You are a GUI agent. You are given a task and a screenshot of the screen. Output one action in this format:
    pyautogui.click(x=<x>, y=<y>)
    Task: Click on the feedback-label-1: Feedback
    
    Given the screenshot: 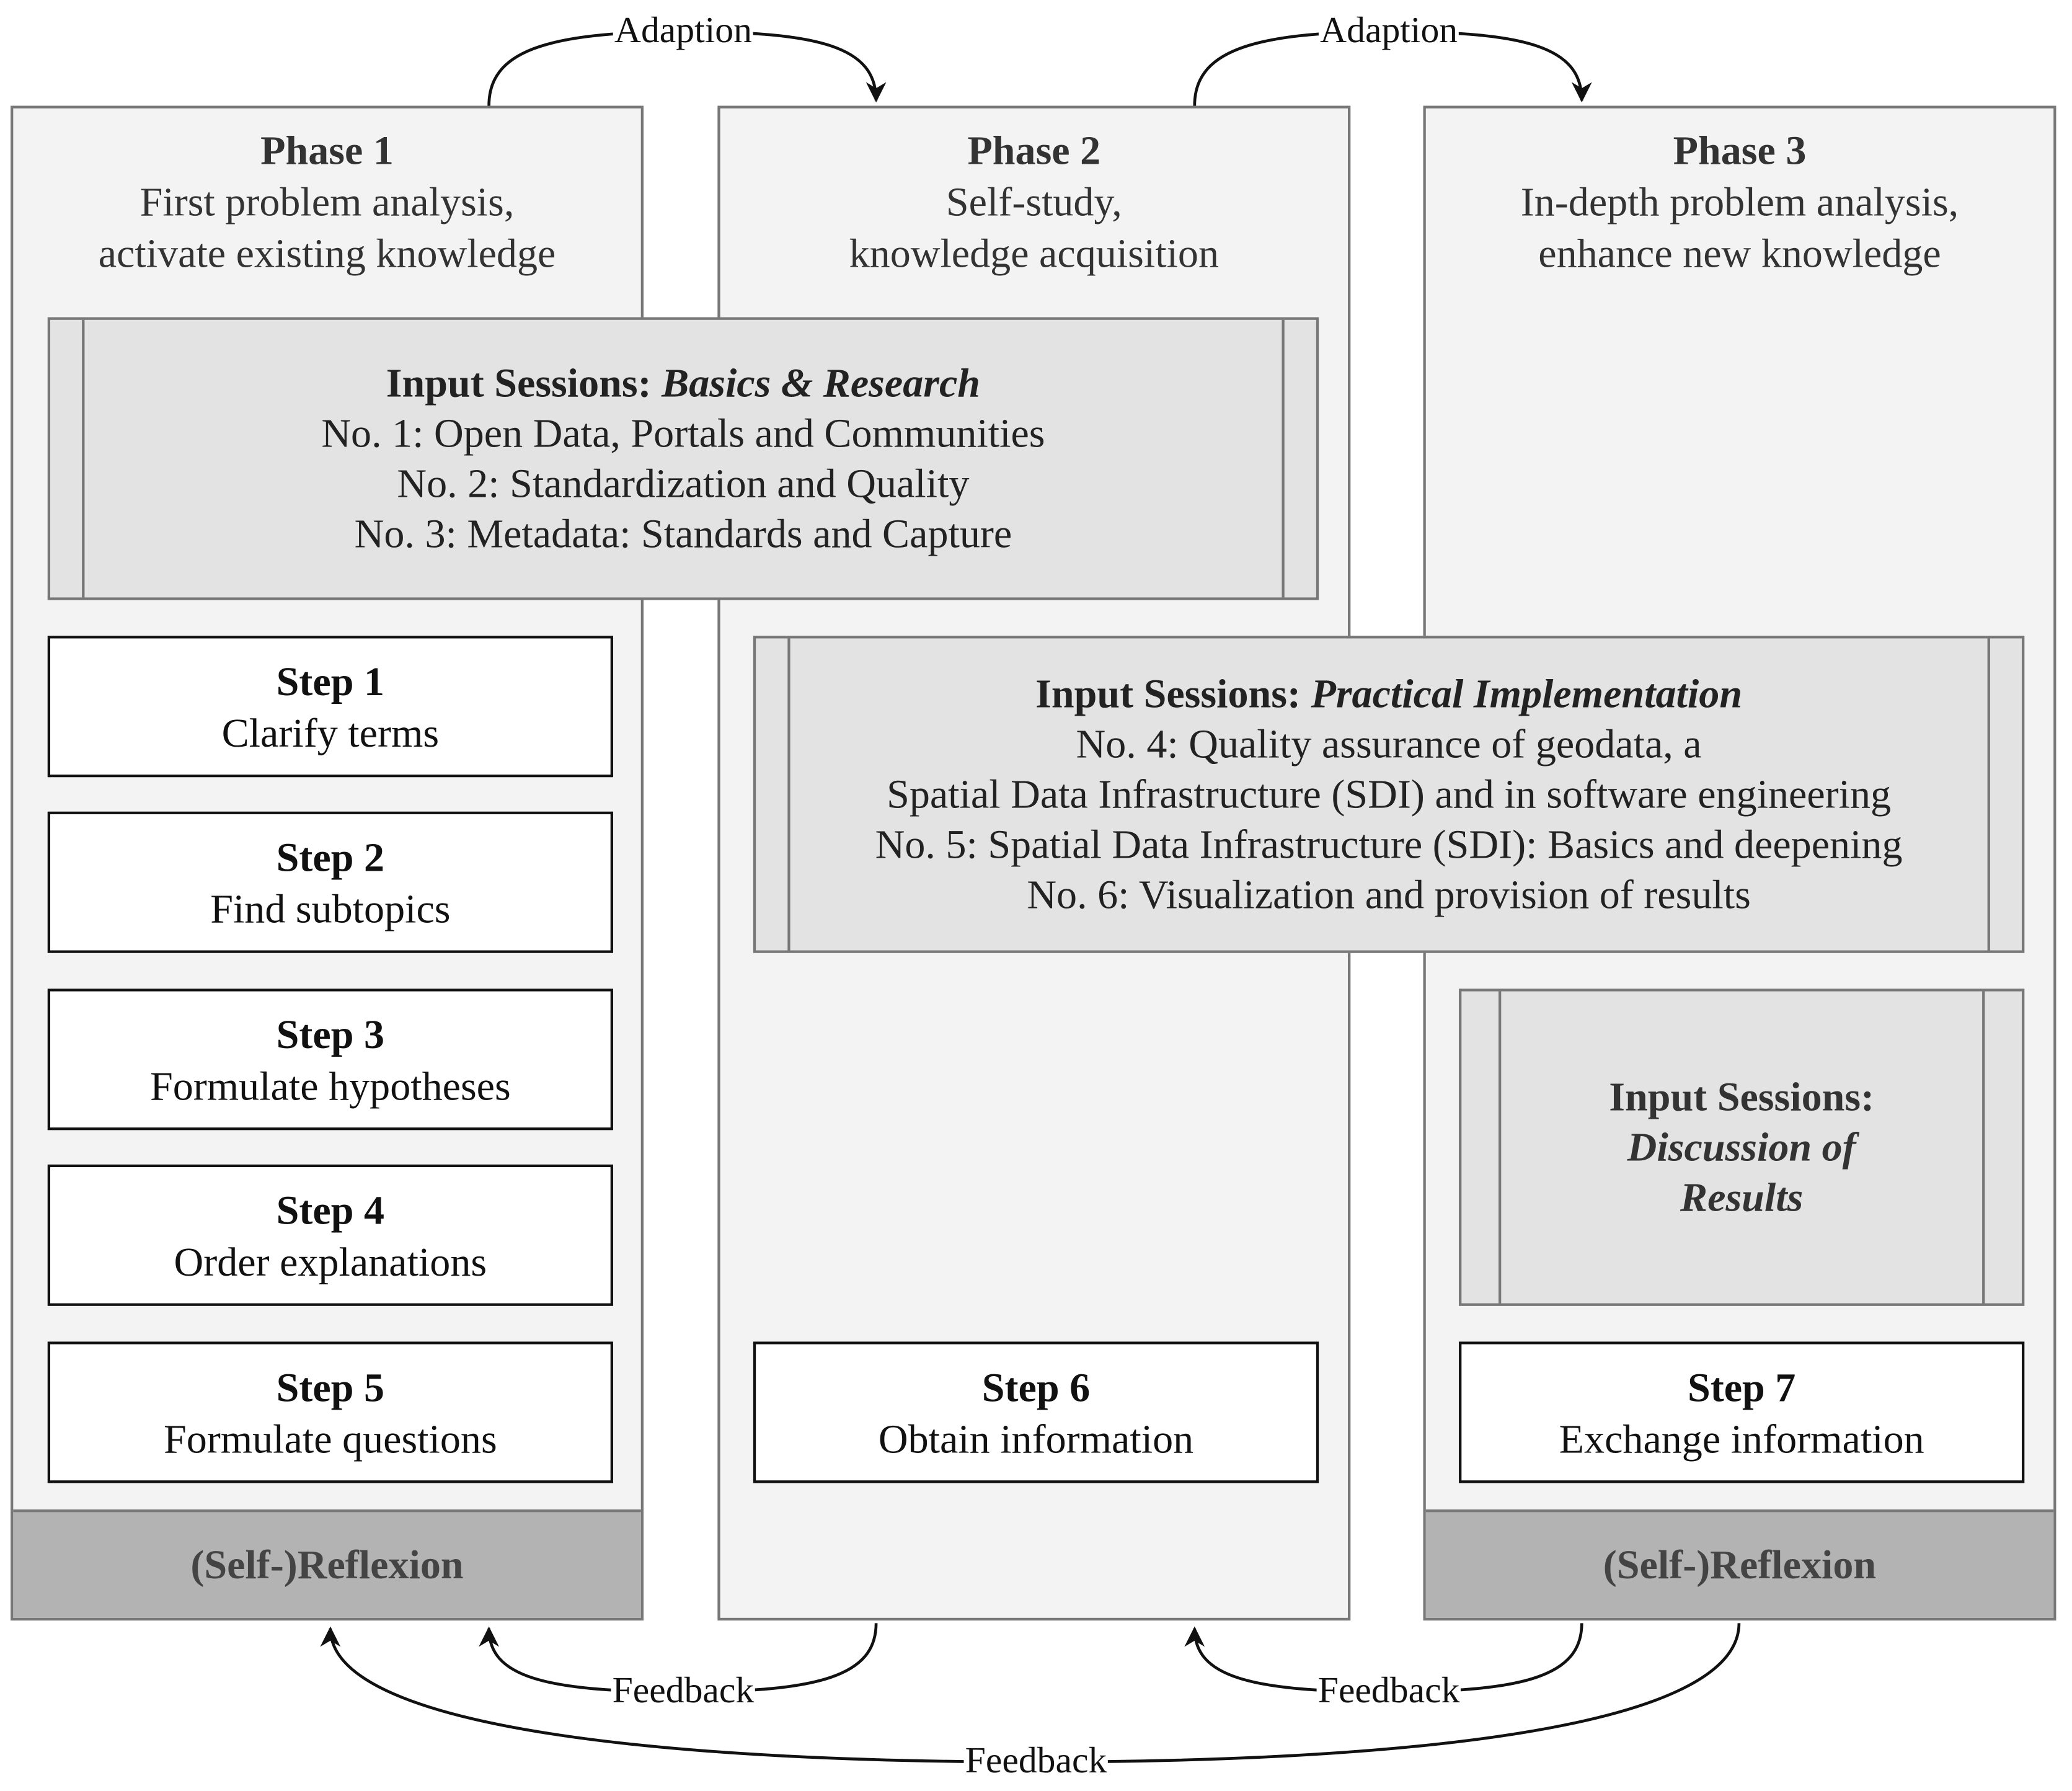 What is the action you would take?
    pyautogui.click(x=683, y=1691)
    